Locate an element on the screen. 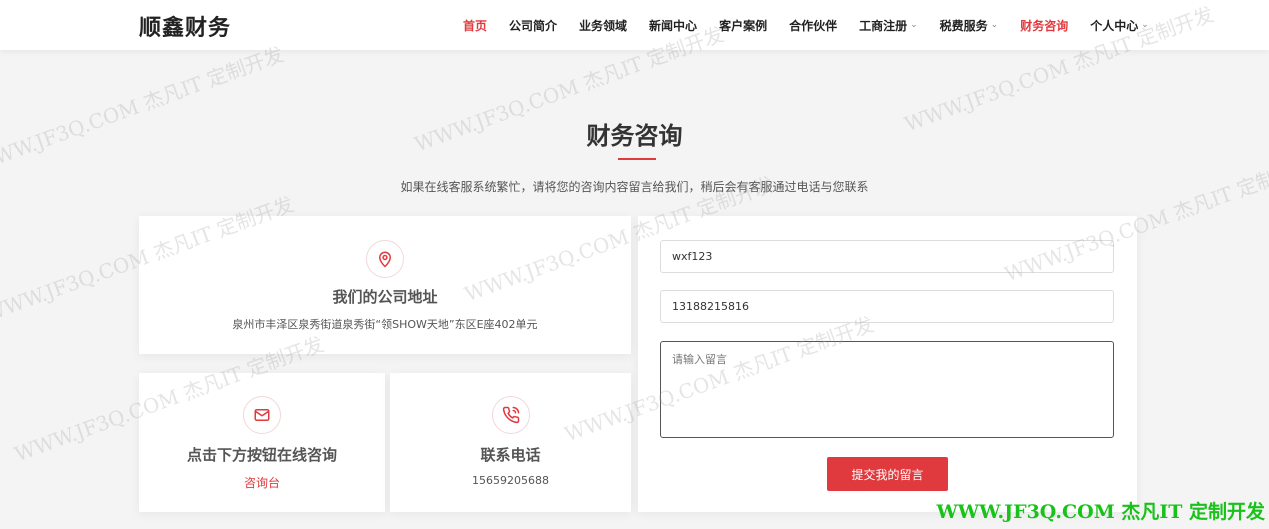 This screenshot has height=529, width=1269. submit-message-button: 提交我的留言 is located at coordinates (887, 474).